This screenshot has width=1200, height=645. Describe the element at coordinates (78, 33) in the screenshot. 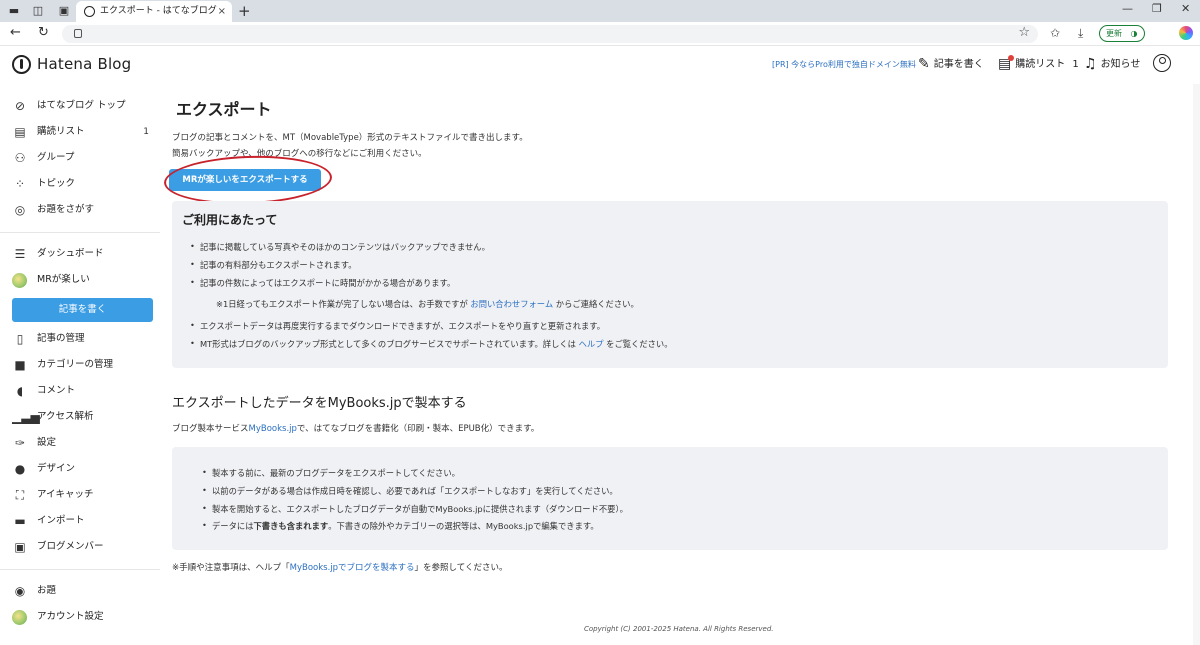

I see `lock-icon` at that location.